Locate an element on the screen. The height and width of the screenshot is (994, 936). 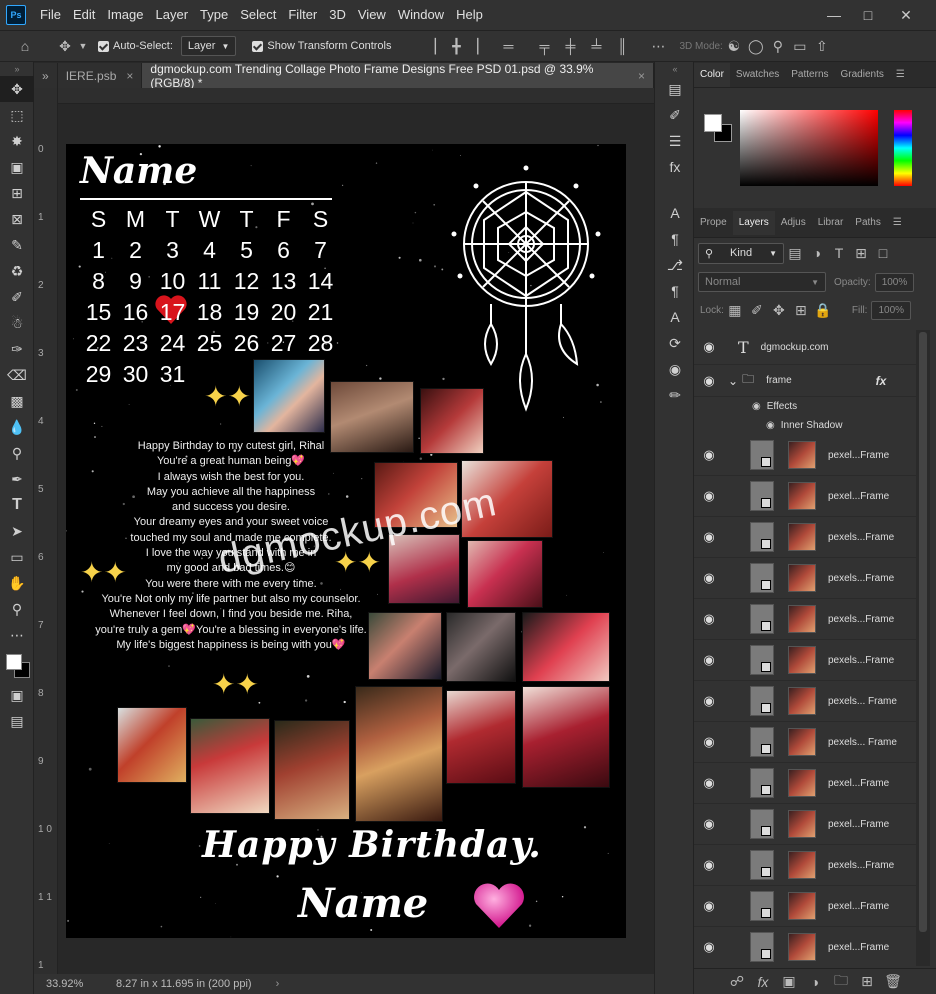
tab-prope: Prope is located at coordinates (713, 223).